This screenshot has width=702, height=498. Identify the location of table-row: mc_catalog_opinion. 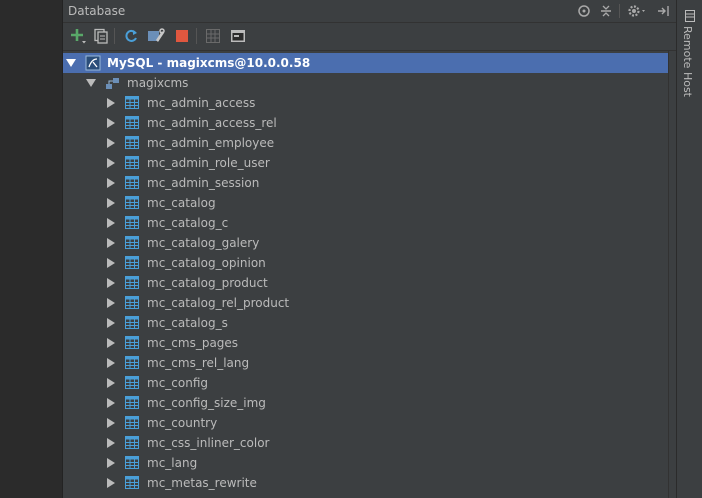
(365, 263).